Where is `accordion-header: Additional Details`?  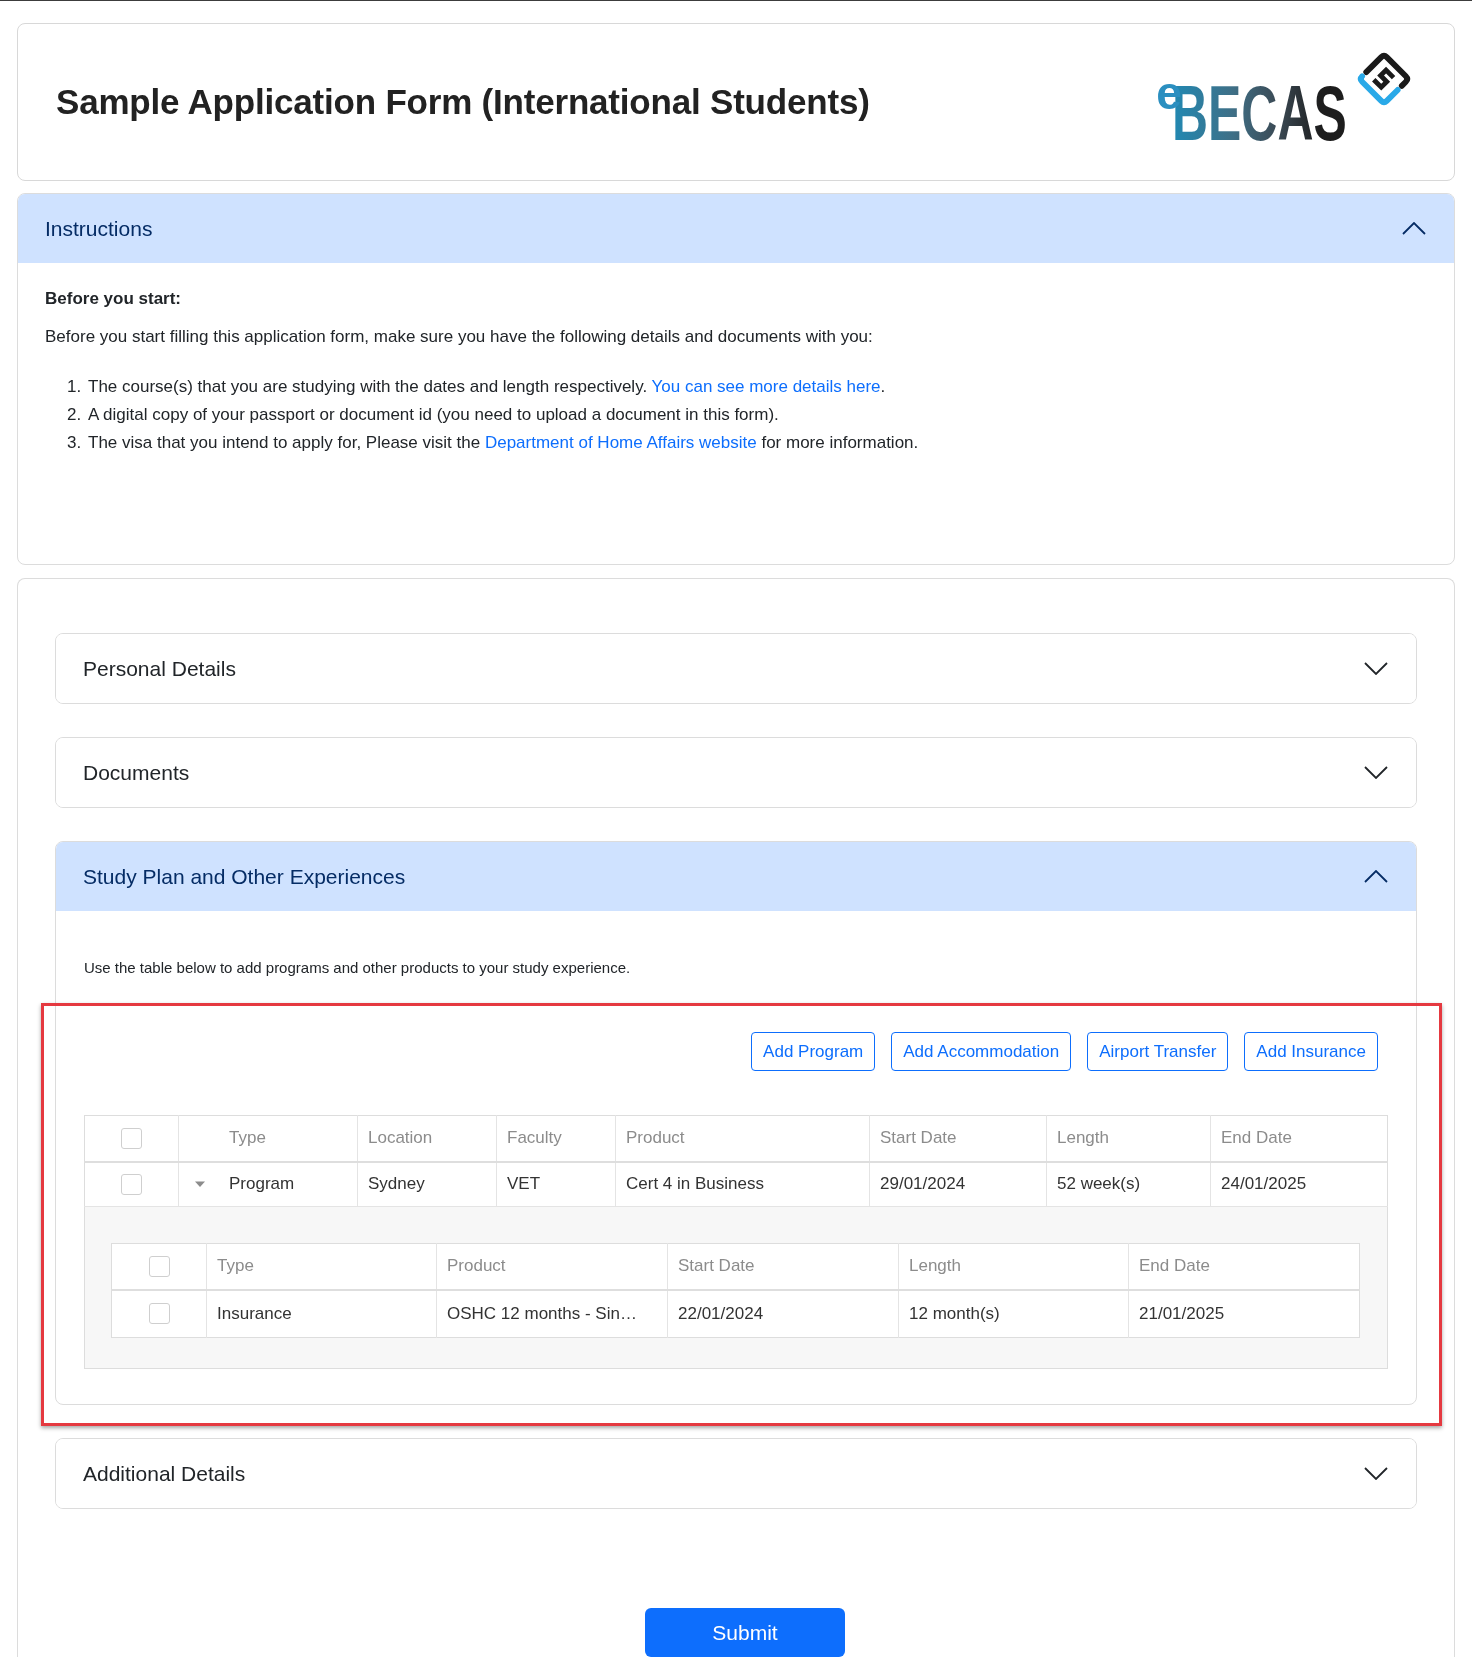
accordion-header: Additional Details is located at coordinates (736, 1473).